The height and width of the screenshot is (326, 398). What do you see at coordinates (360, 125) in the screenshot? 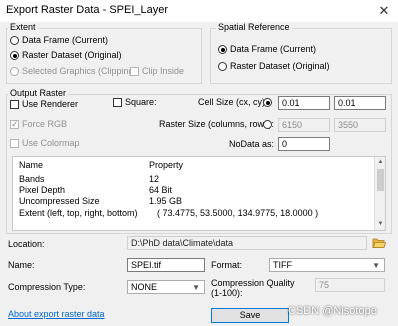
I see `raster-rows-field: 3550` at bounding box center [360, 125].